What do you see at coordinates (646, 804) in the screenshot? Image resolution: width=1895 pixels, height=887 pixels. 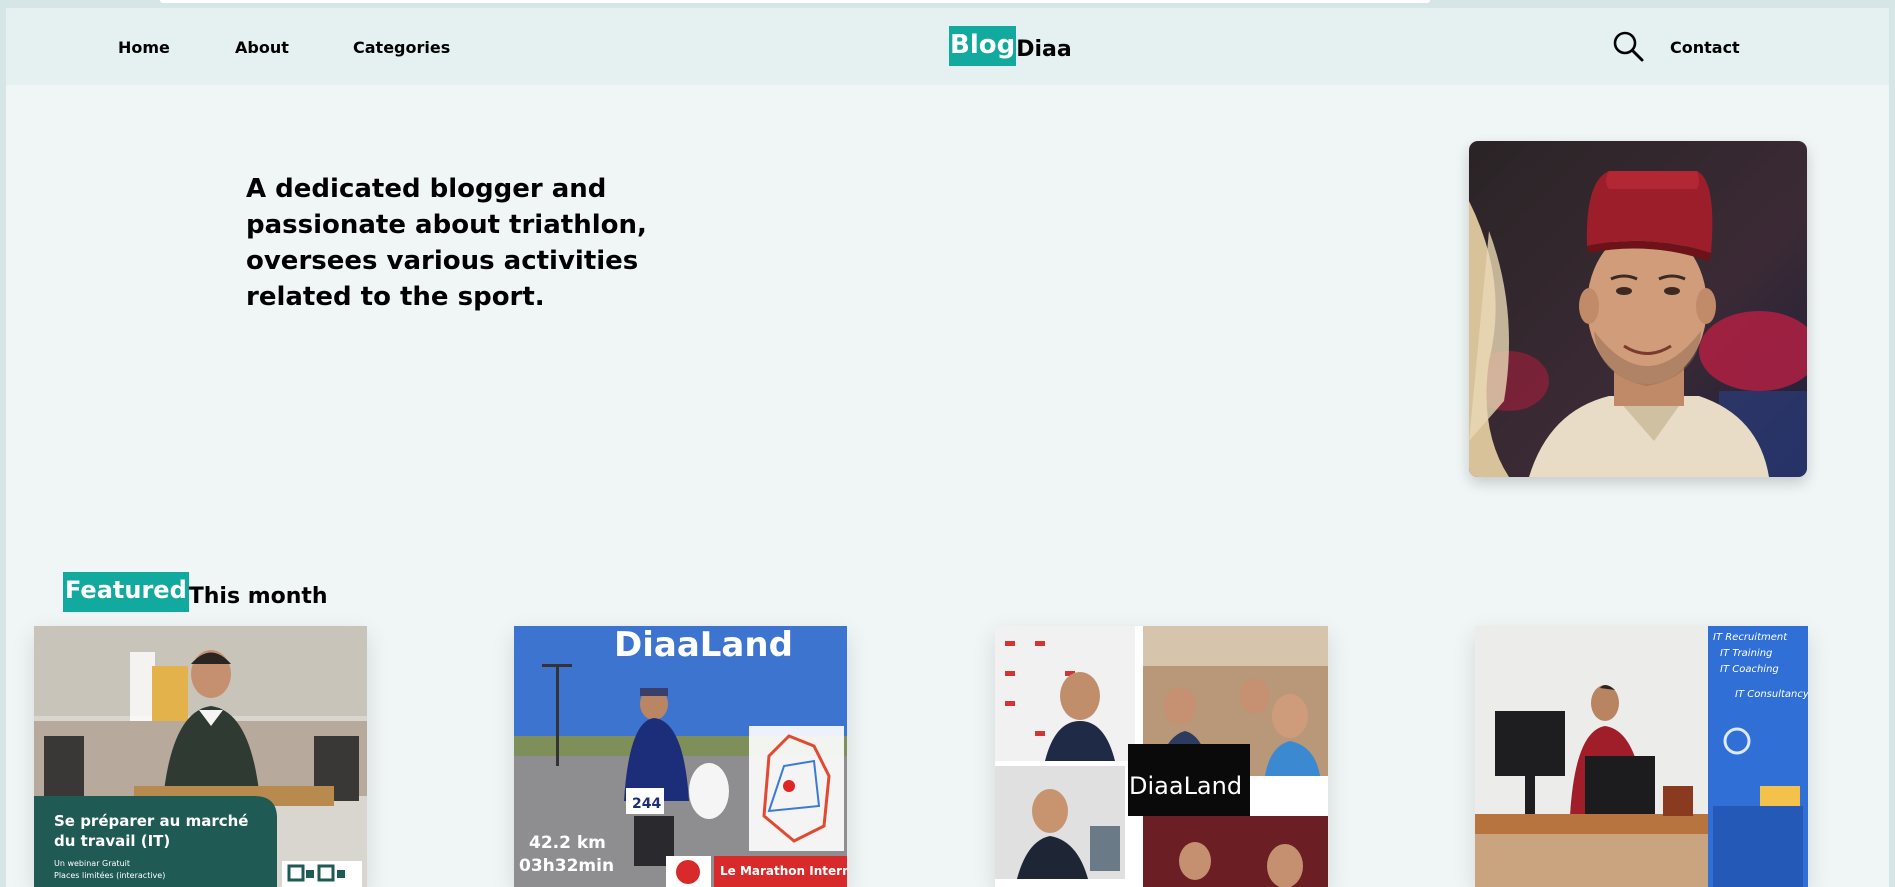 I see `card-marathon-bib: 244` at bounding box center [646, 804].